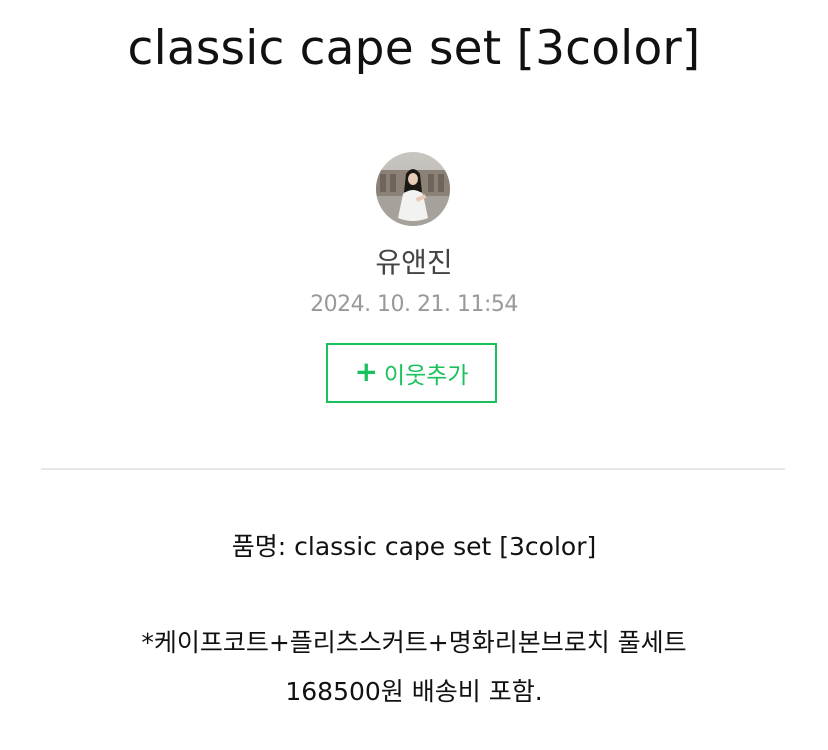  I want to click on scroll-indicator-icon: ˇ, so click(819, 4).